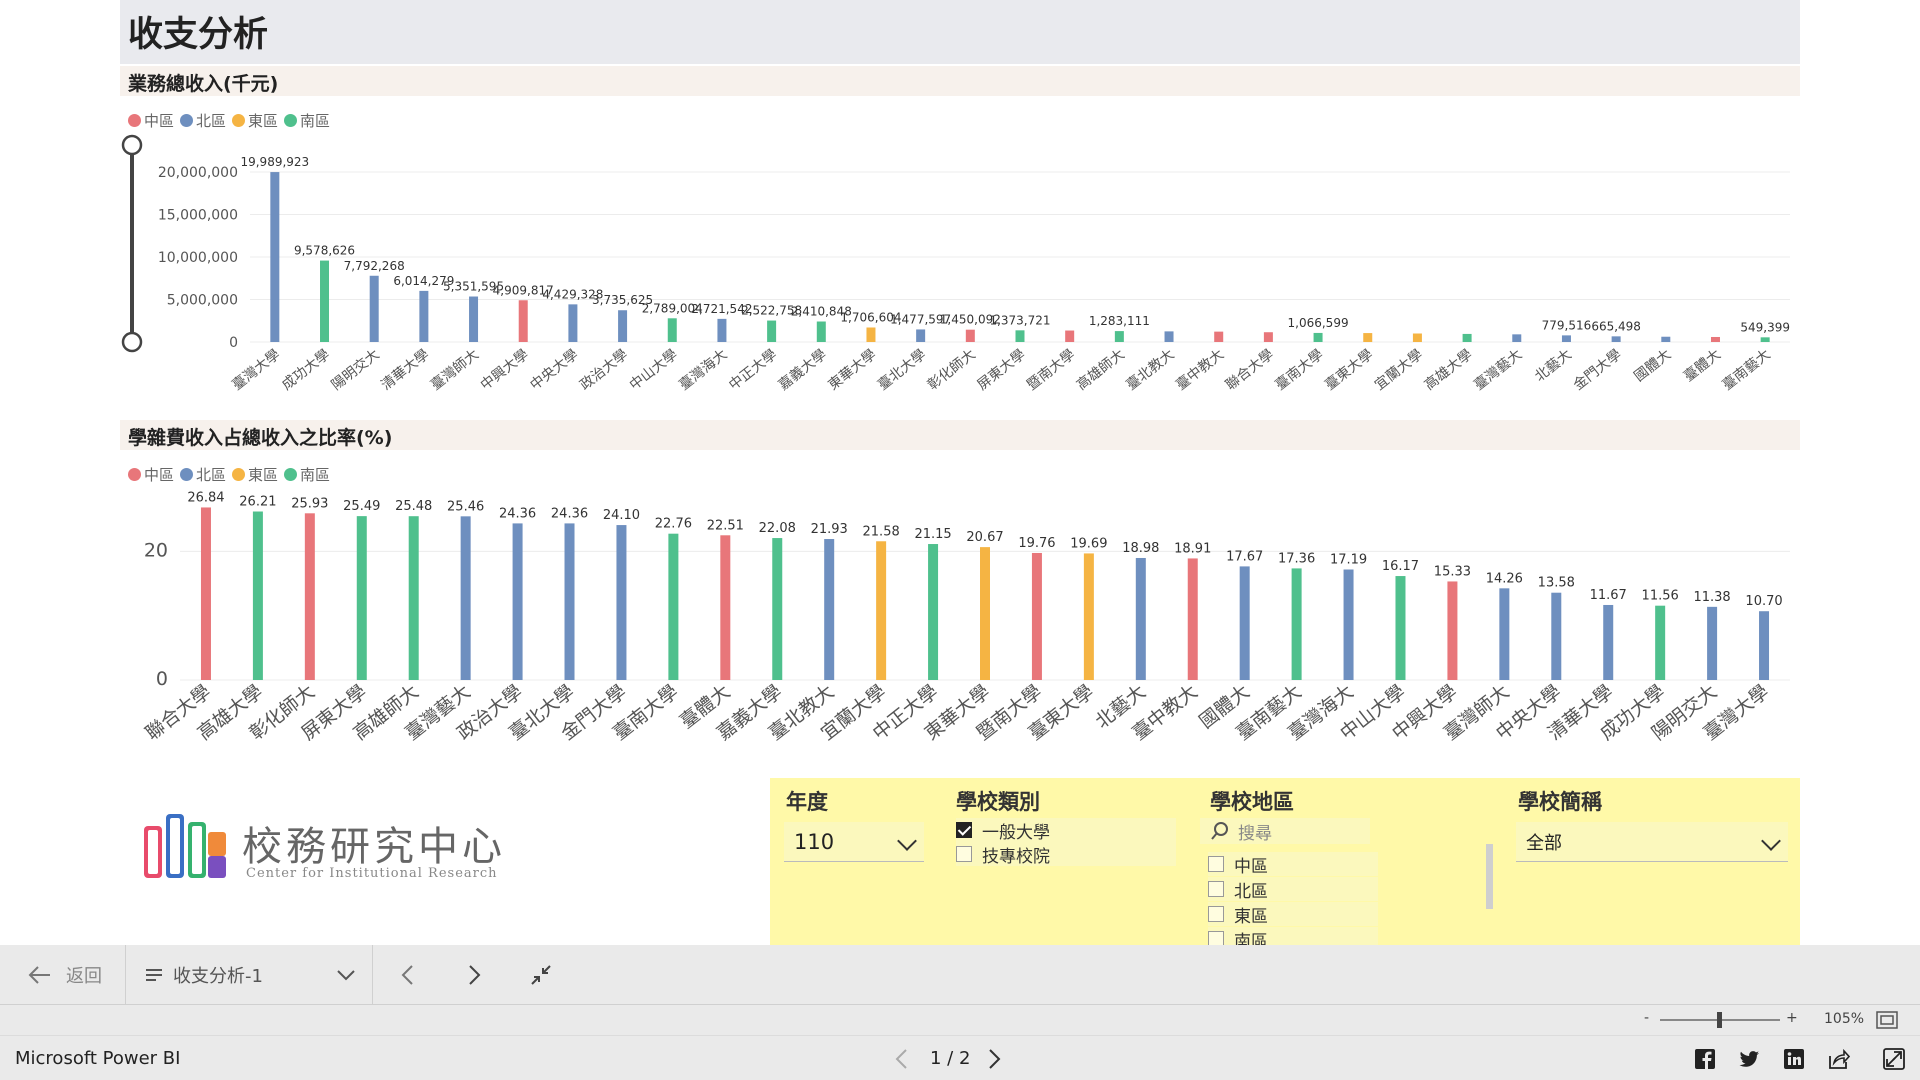 The width and height of the screenshot is (1920, 1080). I want to click on twitter-icon, so click(1749, 1059).